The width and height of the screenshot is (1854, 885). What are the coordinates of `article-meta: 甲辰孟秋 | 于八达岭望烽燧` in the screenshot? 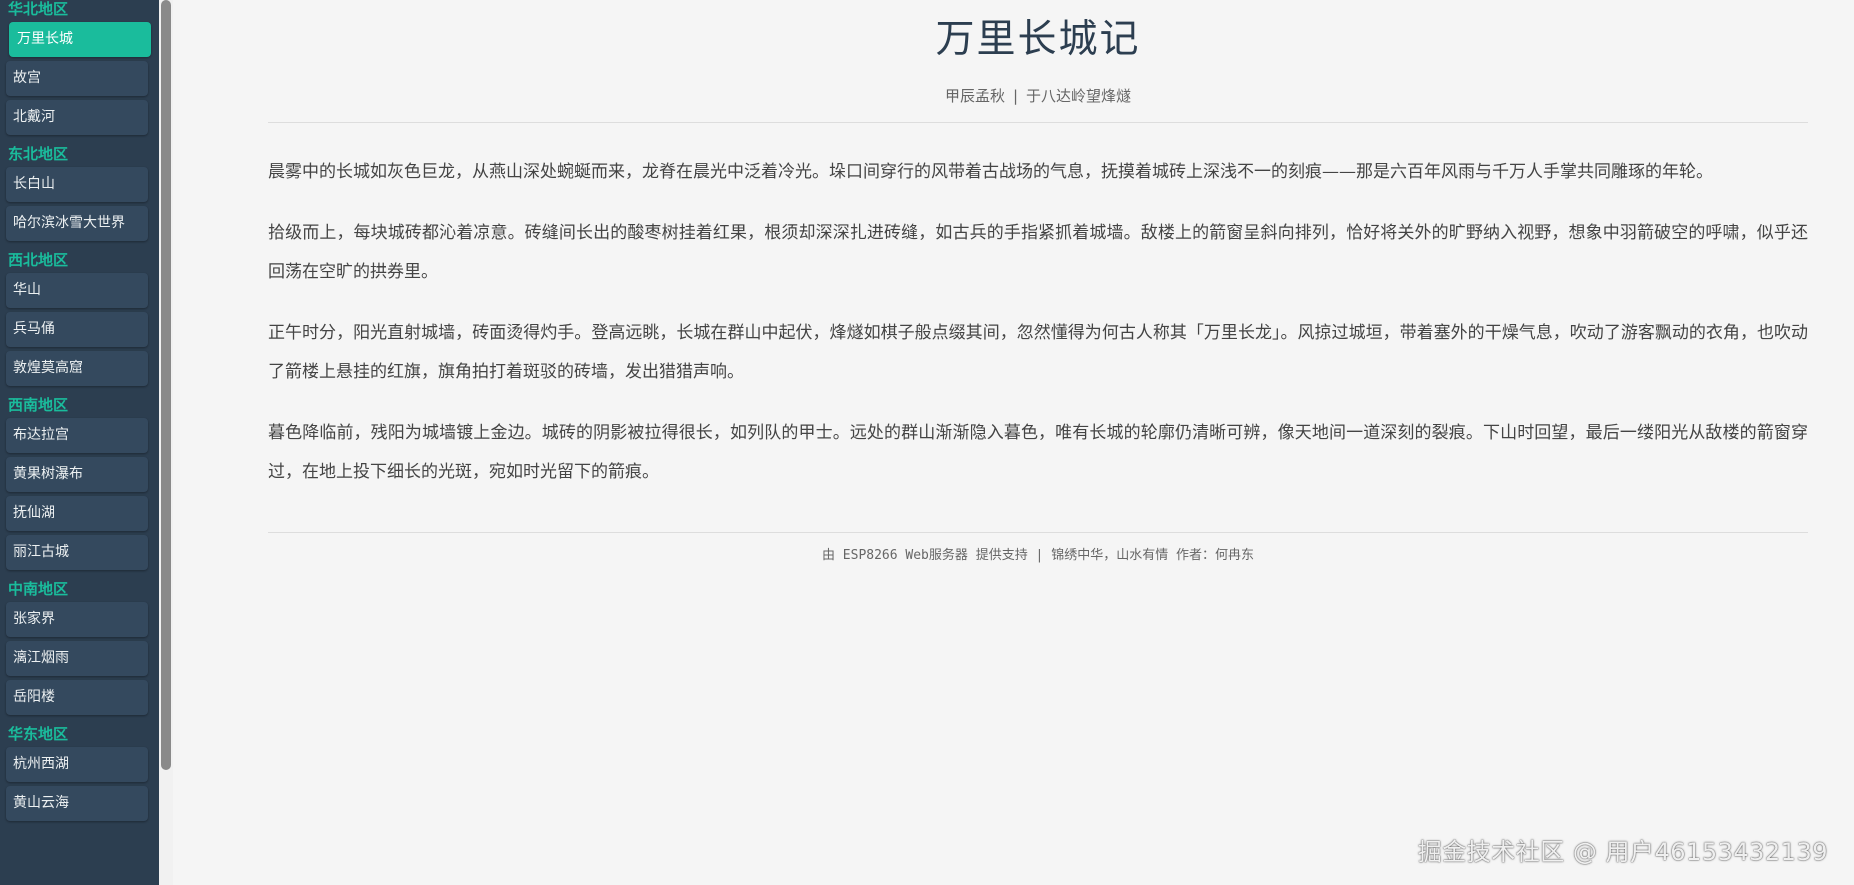 It's located at (1038, 96).